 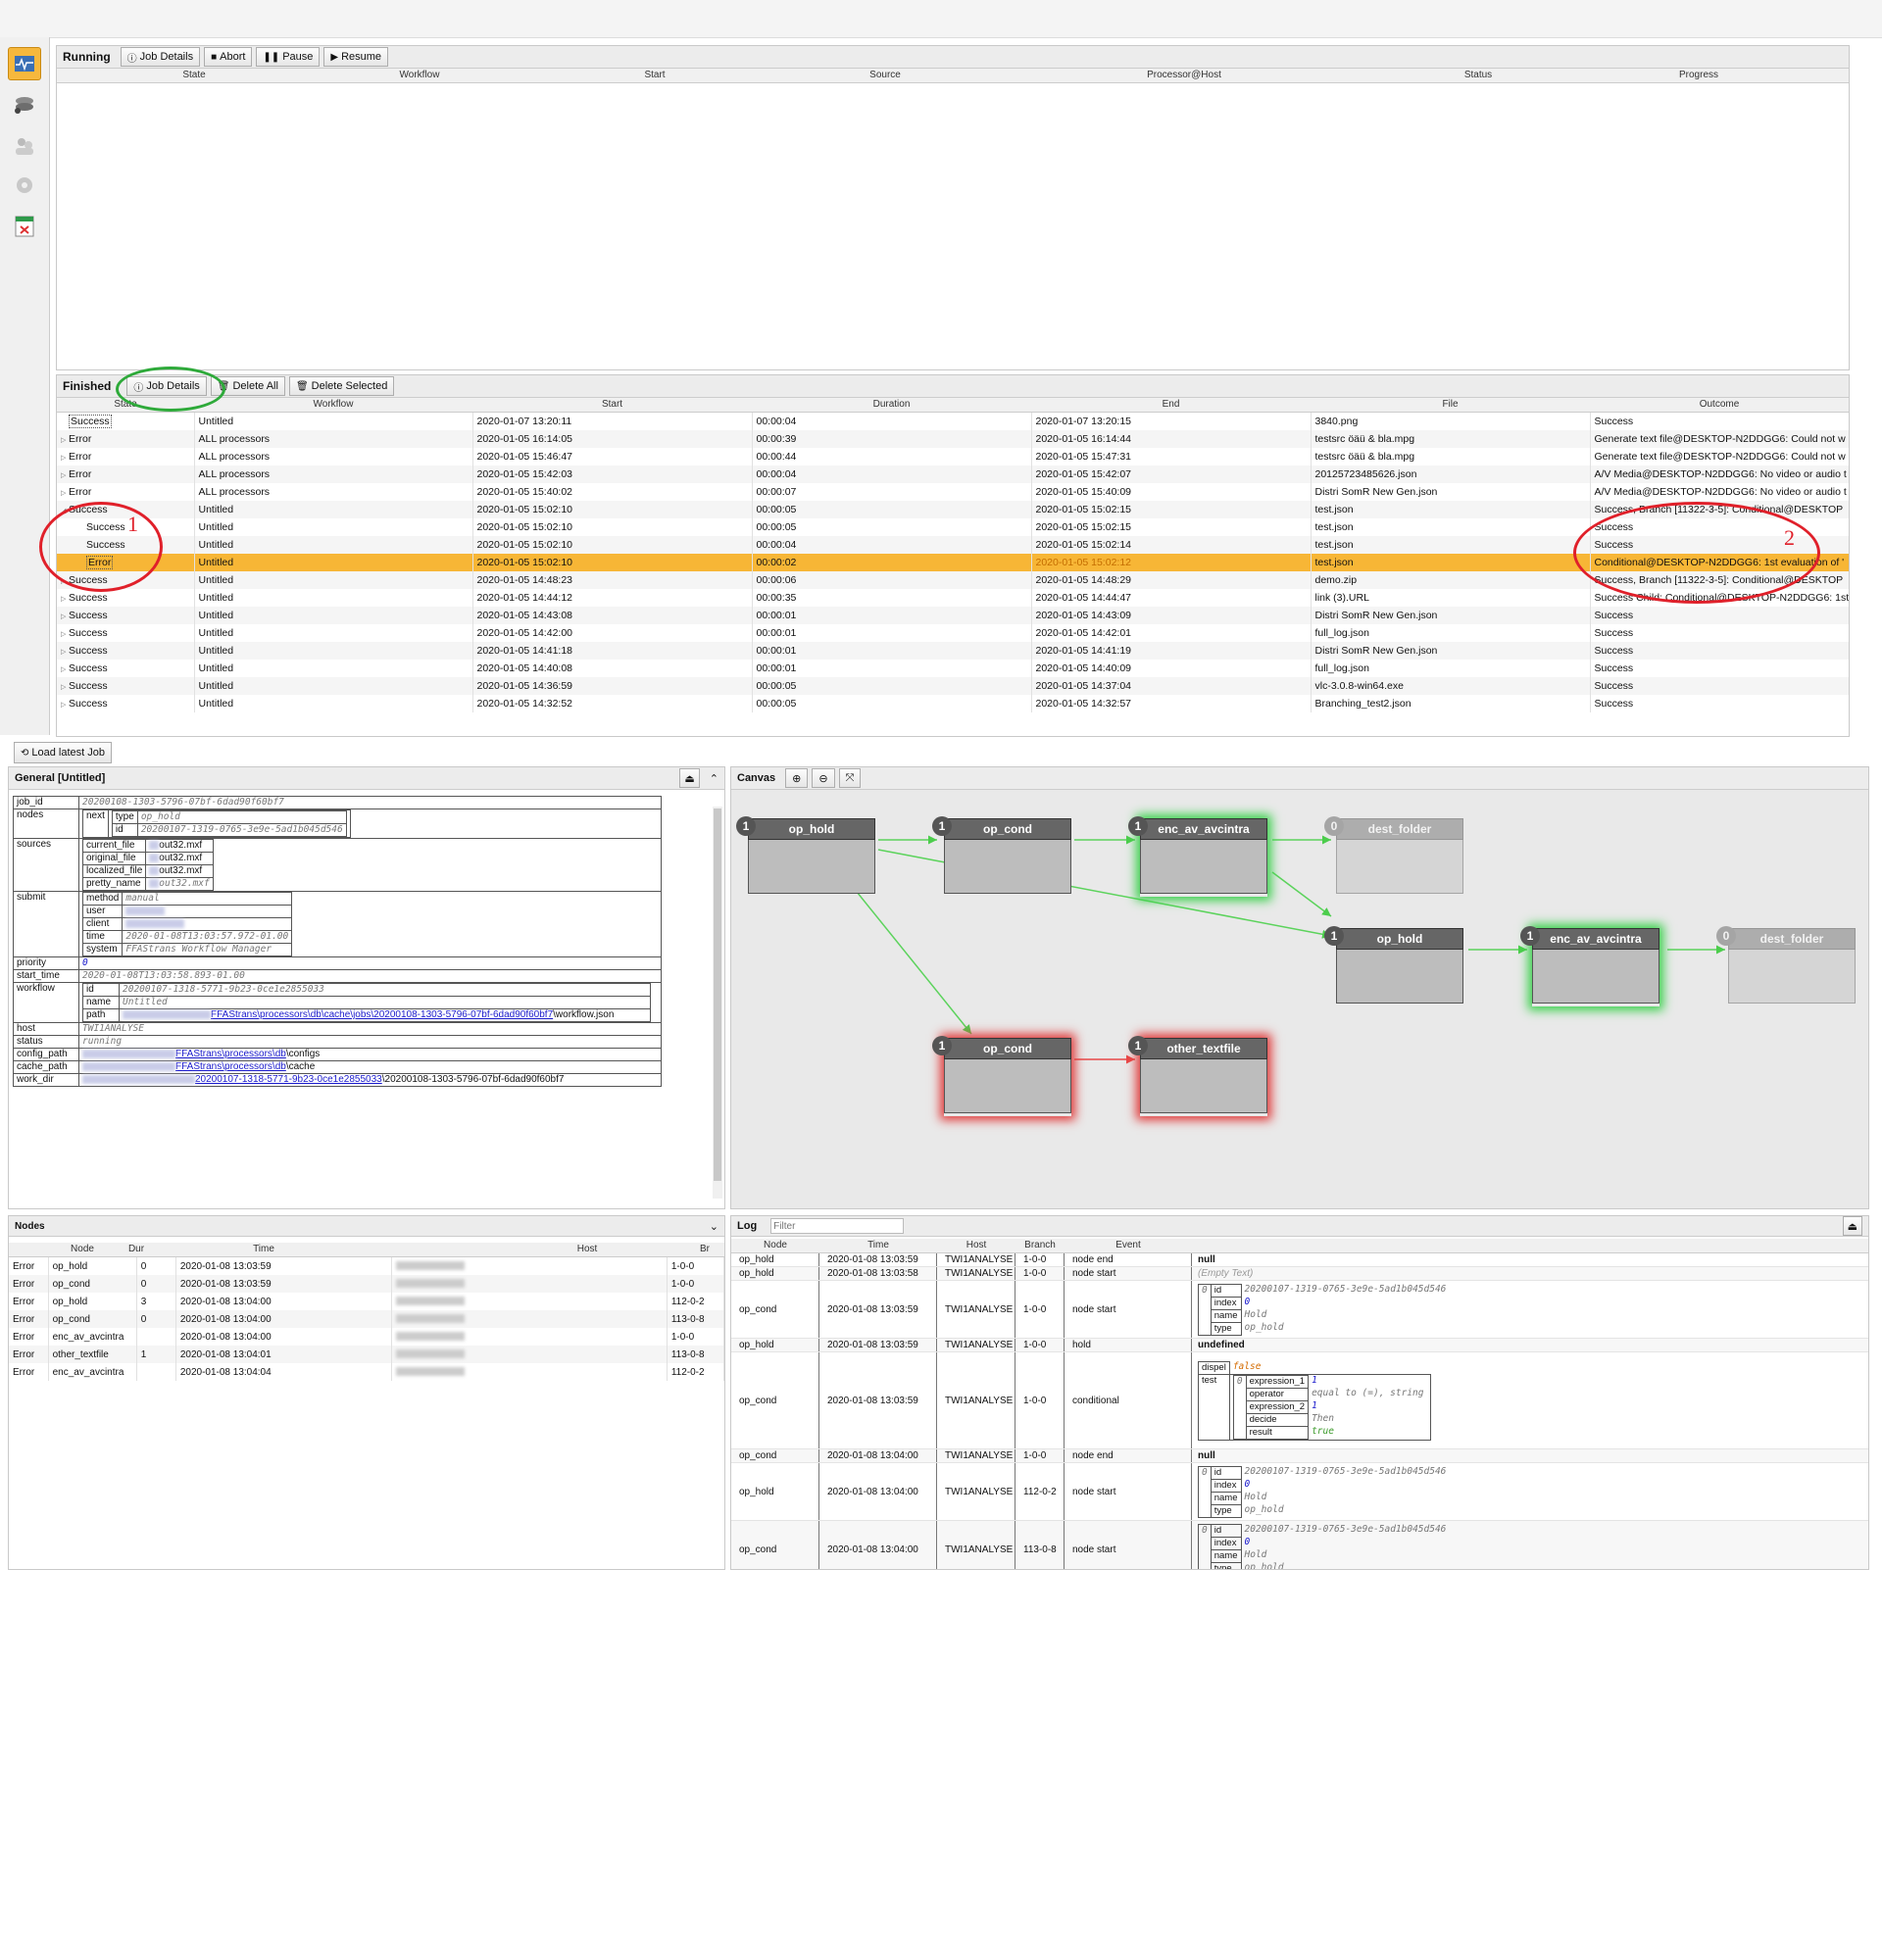 I want to click on work-dir-link: 20200107-1318-5771-9b23-0ce1e2855033, so click(x=289, y=1079).